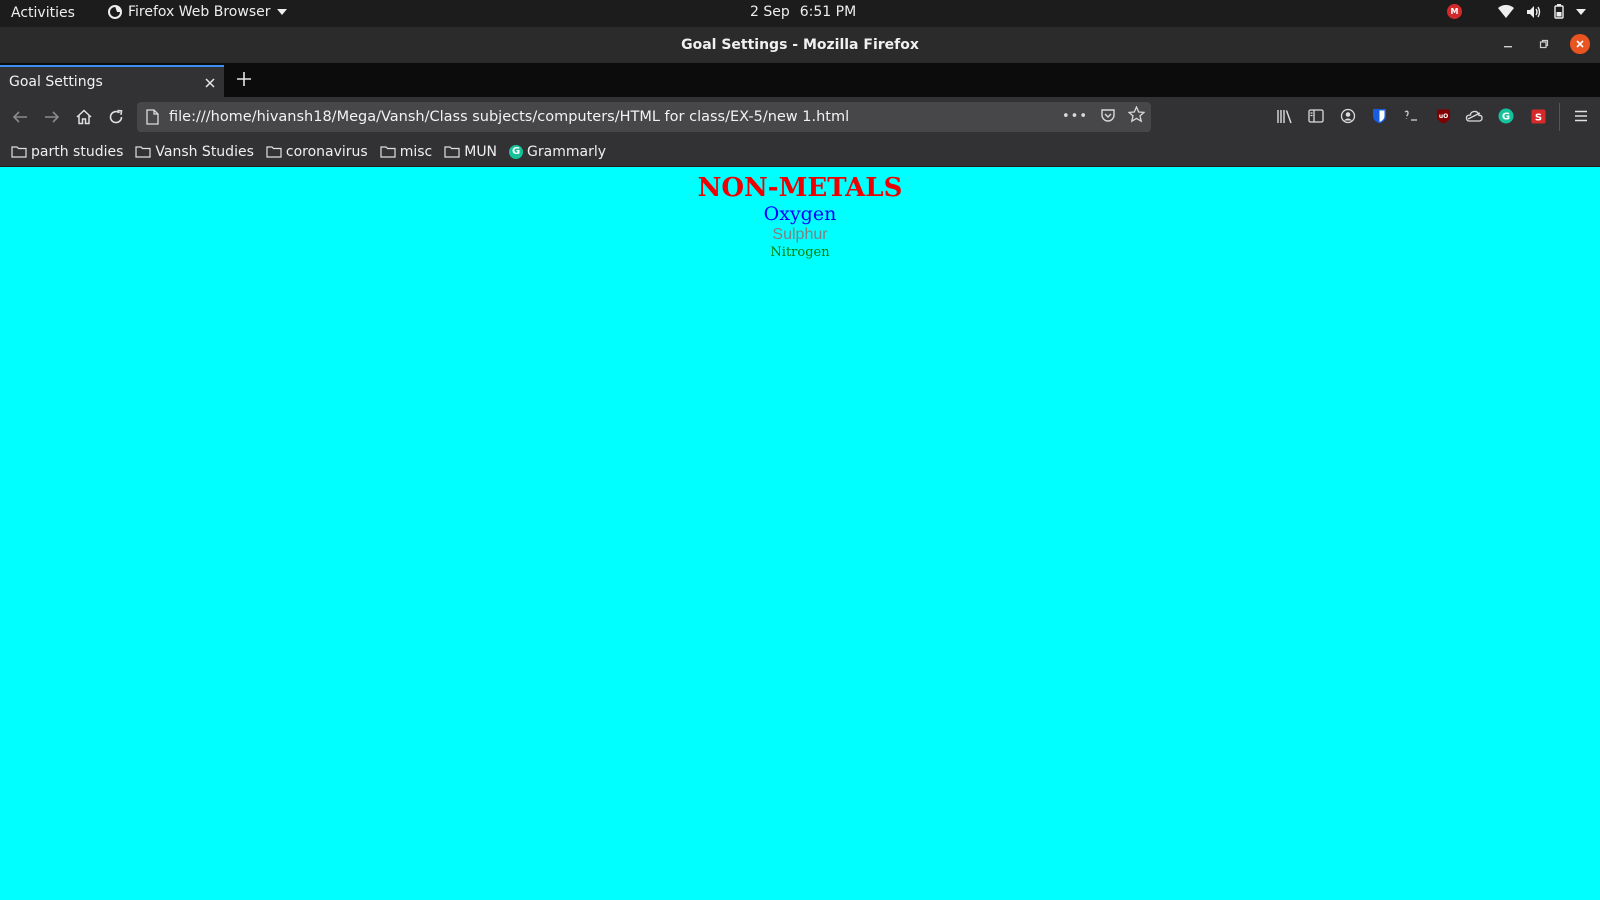 The width and height of the screenshot is (1600, 900). What do you see at coordinates (481, 151) in the screenshot?
I see `bookmark-label: MUN` at bounding box center [481, 151].